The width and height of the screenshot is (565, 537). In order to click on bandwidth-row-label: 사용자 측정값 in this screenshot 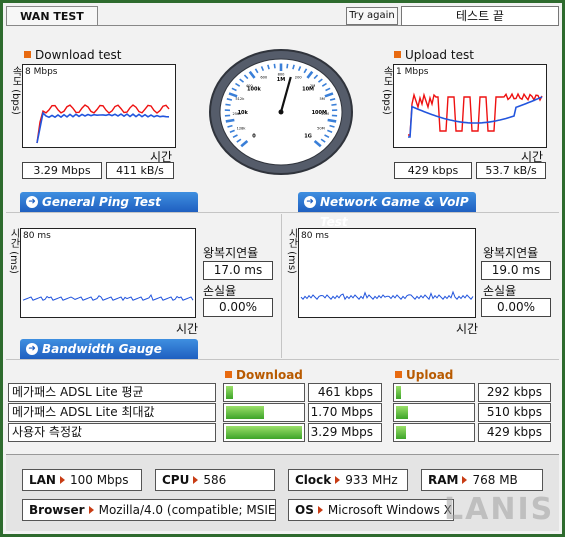, I will do `click(112, 432)`.